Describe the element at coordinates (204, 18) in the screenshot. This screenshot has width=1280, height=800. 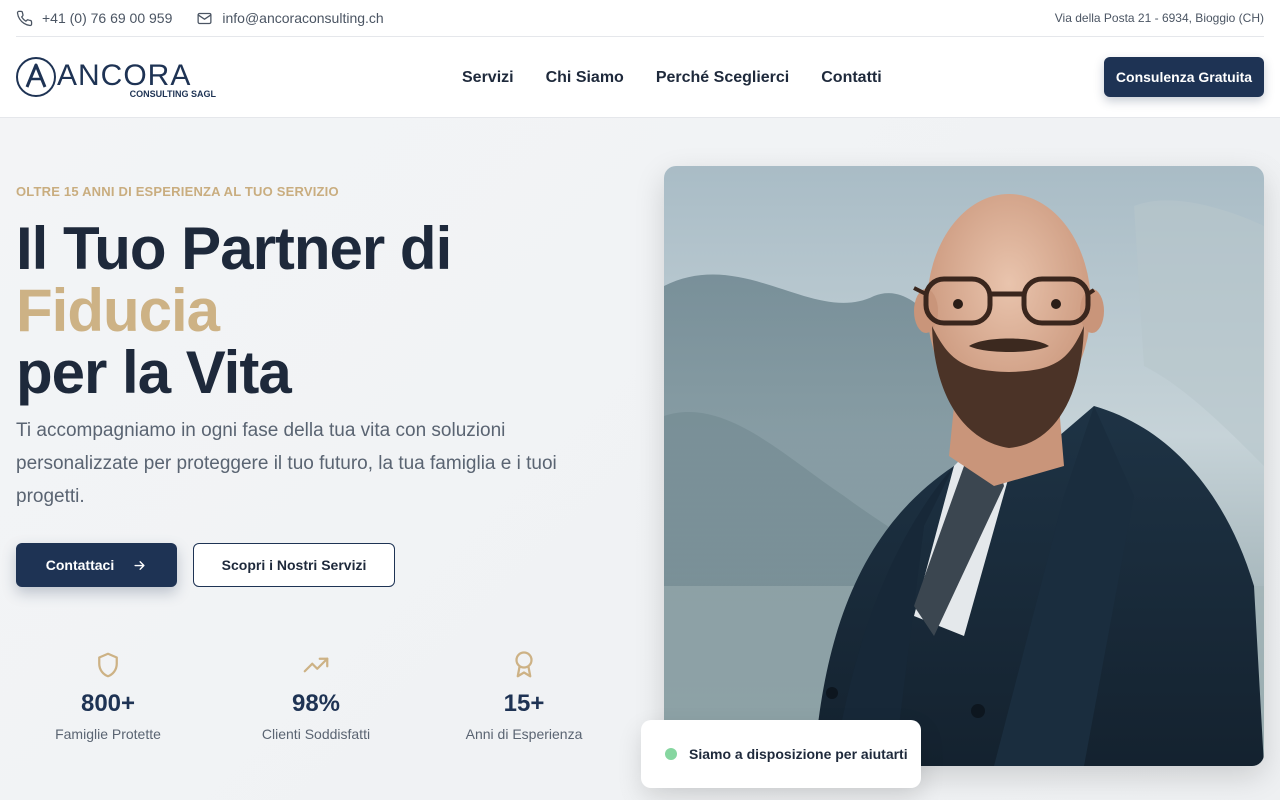
I see `mail-icon` at that location.